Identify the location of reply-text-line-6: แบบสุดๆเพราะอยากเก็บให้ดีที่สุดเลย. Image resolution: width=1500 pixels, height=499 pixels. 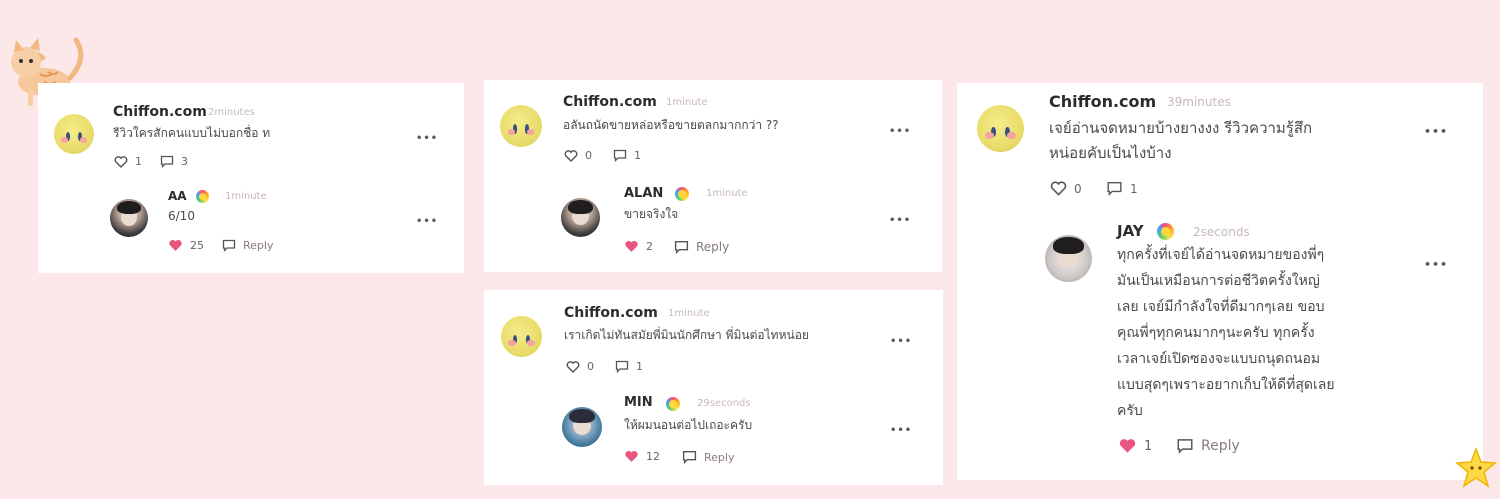
(1226, 385).